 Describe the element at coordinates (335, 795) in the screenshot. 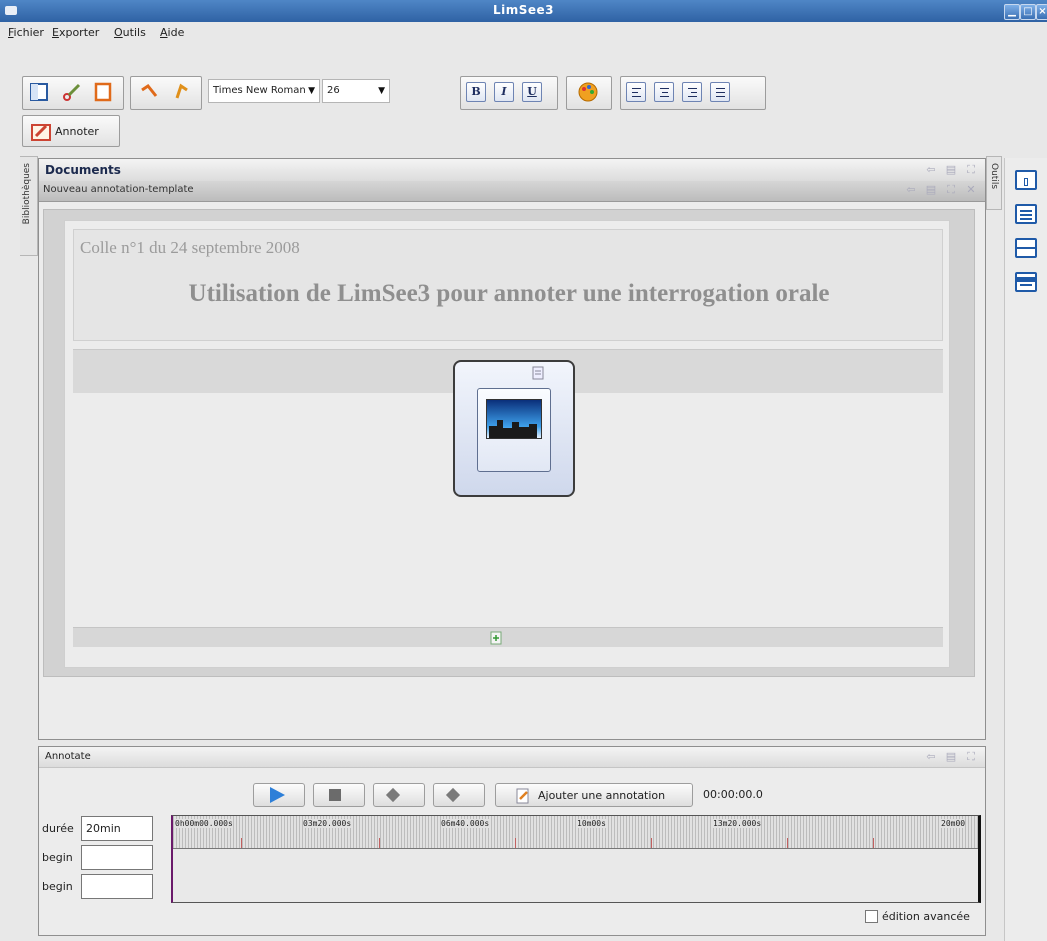

I see `stop-icon` at that location.